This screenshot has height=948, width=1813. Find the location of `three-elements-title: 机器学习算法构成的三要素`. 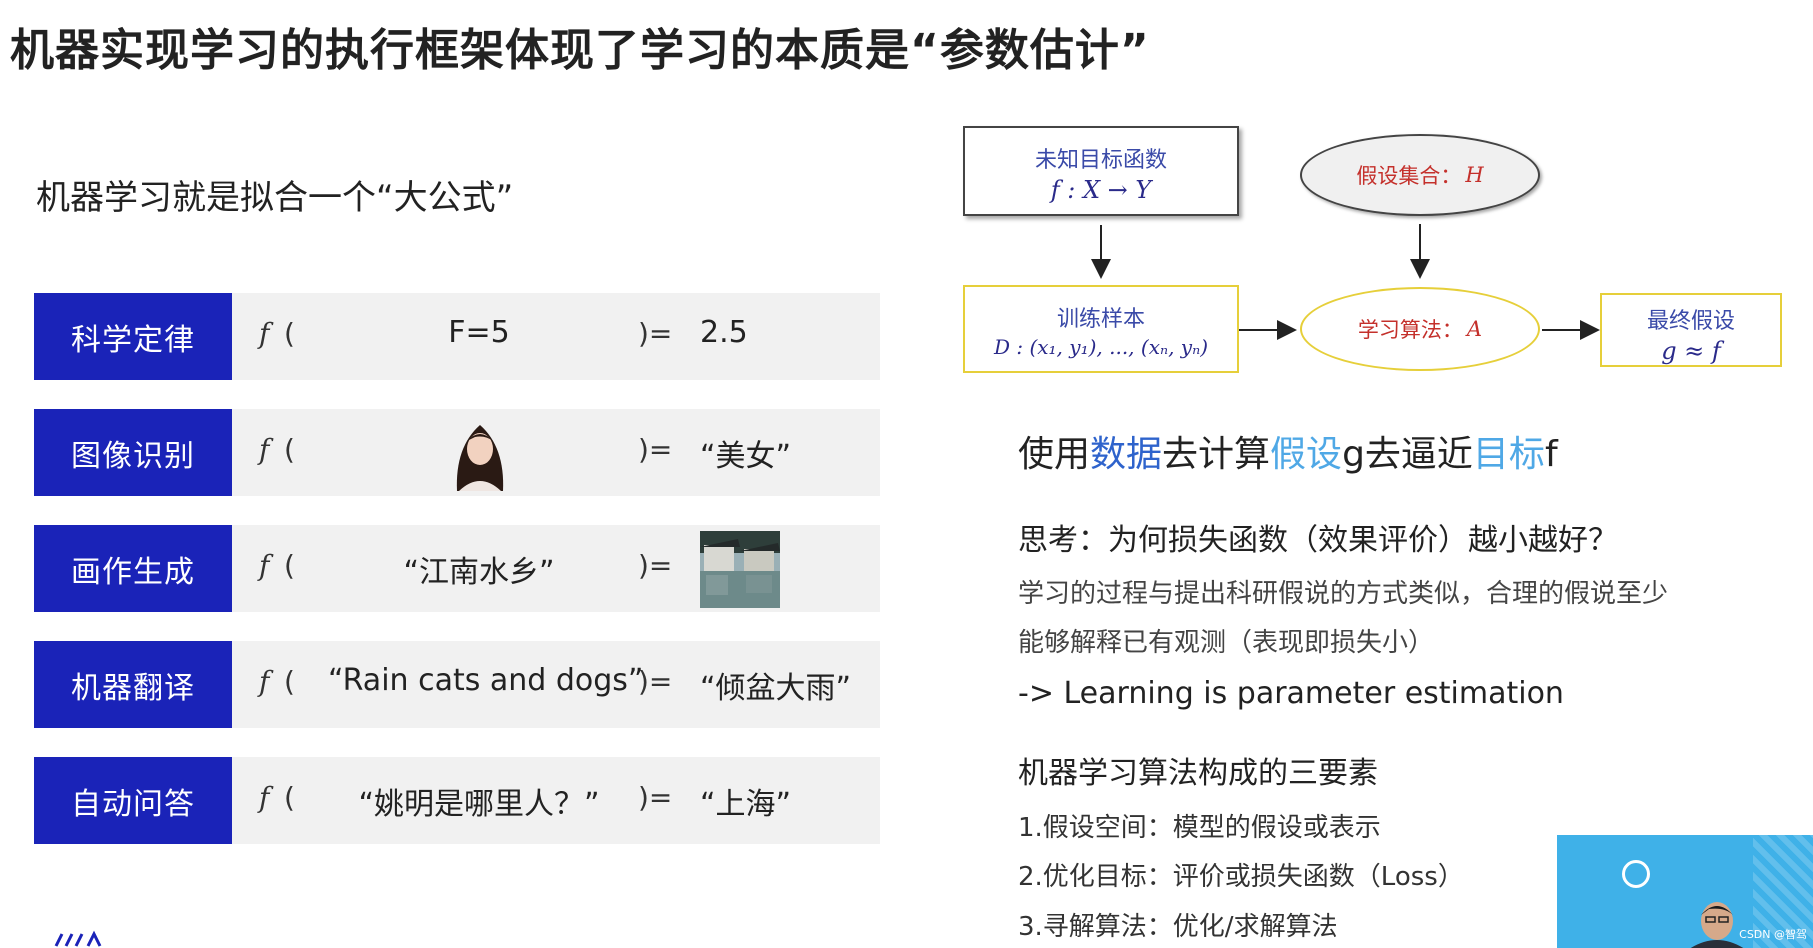

three-elements-title: 机器学习算法构成的三要素 is located at coordinates (1198, 773).